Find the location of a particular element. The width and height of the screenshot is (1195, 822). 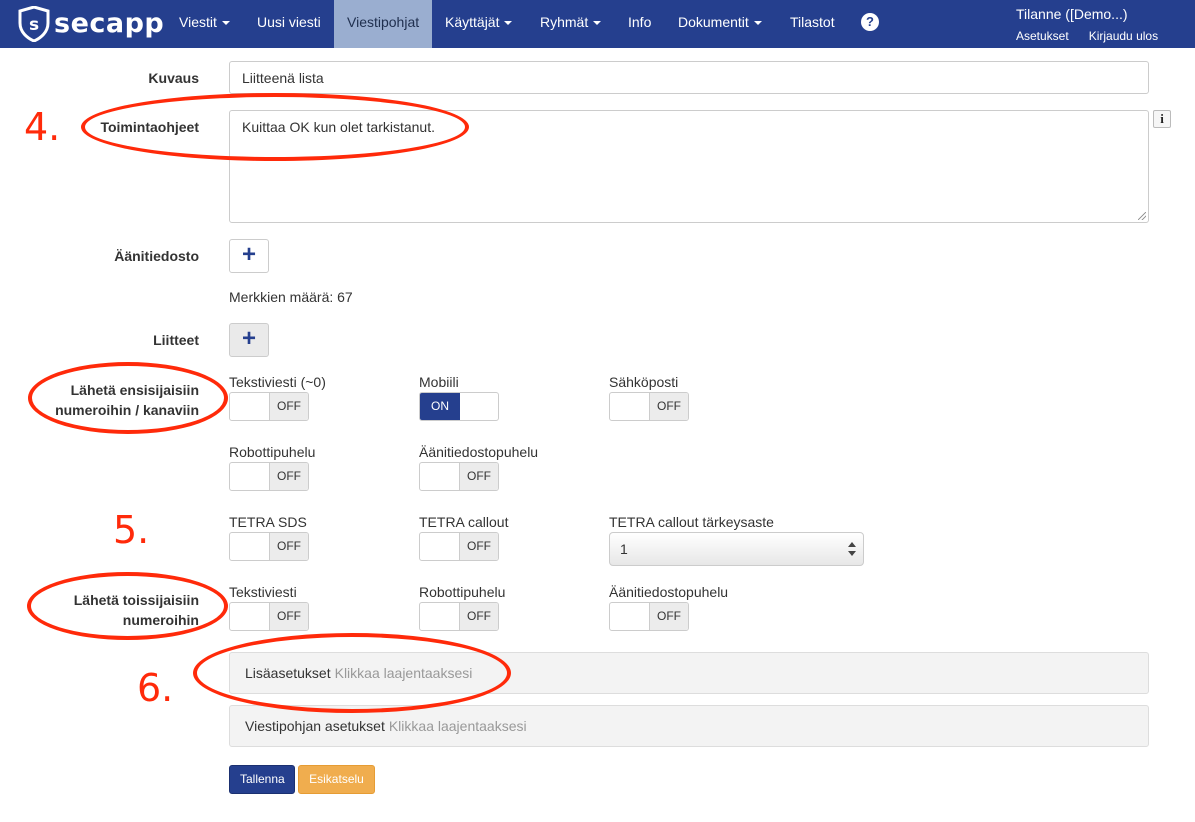

mobile-toggle: ON is located at coordinates (459, 406).